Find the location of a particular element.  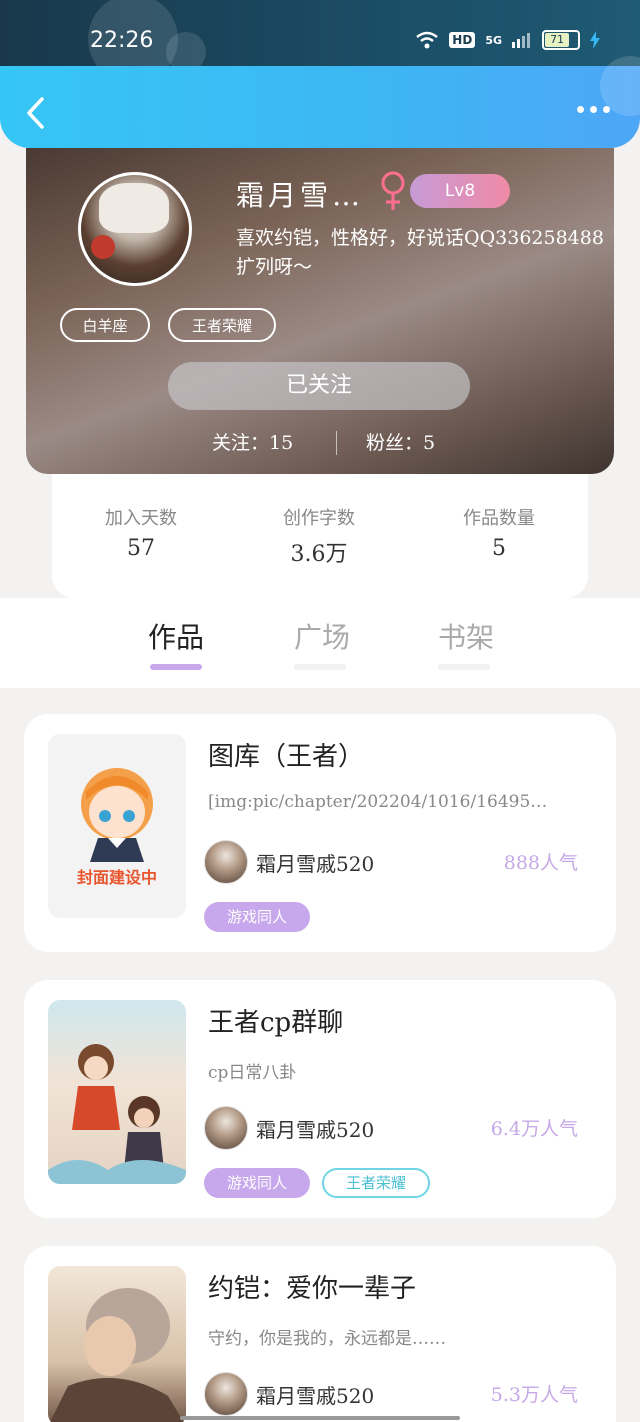

summary-word-count: 创作字数 3.6万 is located at coordinates (319, 536).